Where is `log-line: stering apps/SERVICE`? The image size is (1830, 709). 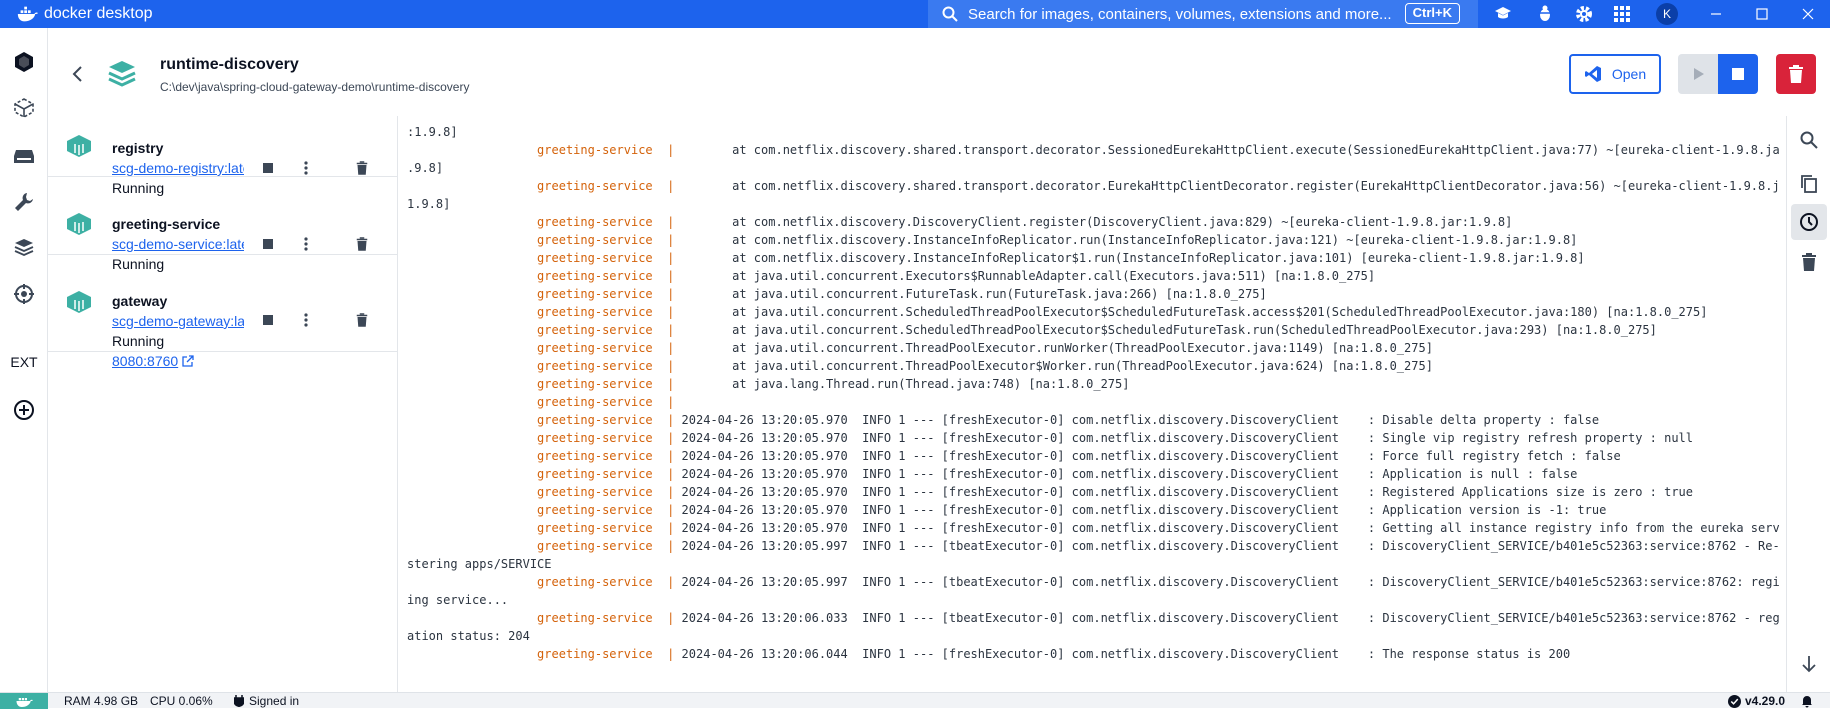
log-line: stering apps/SERVICE is located at coordinates (1093, 564).